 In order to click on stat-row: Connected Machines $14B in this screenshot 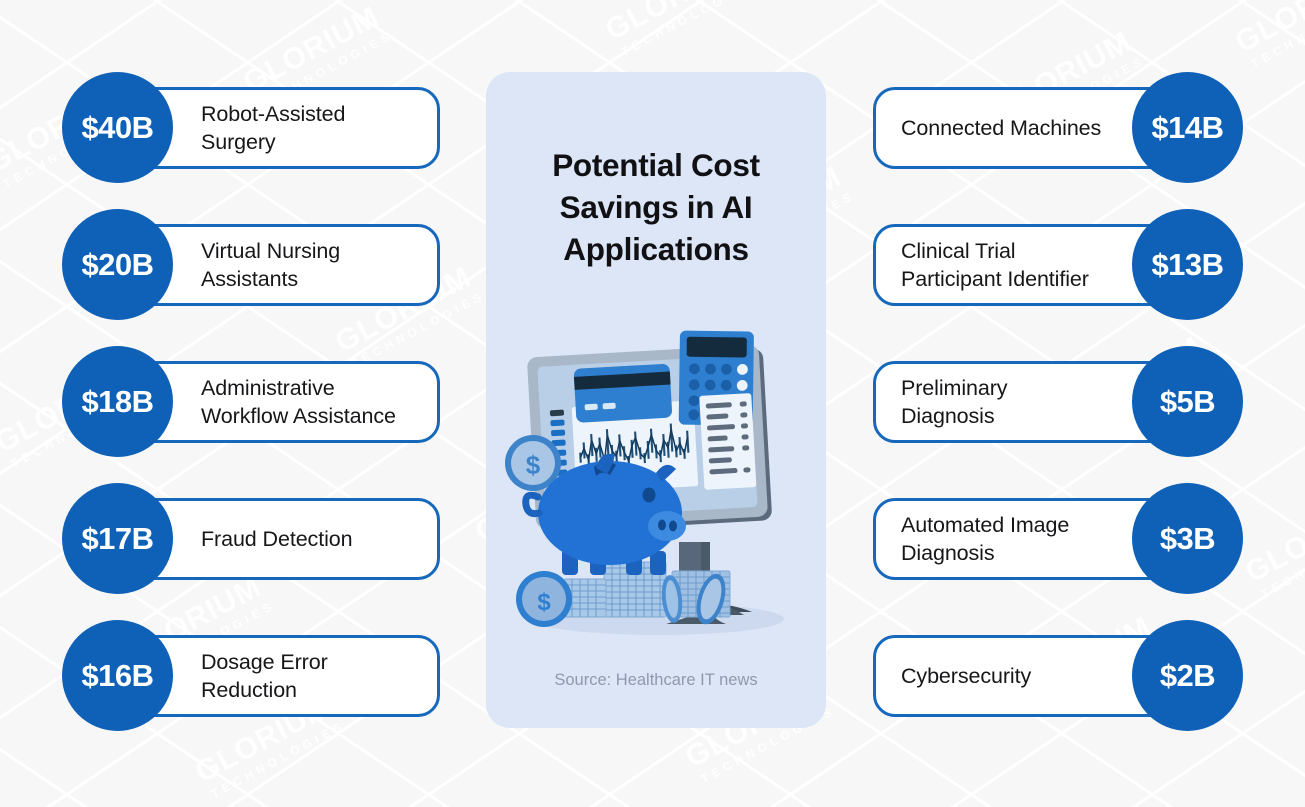, I will do `click(1043, 128)`.